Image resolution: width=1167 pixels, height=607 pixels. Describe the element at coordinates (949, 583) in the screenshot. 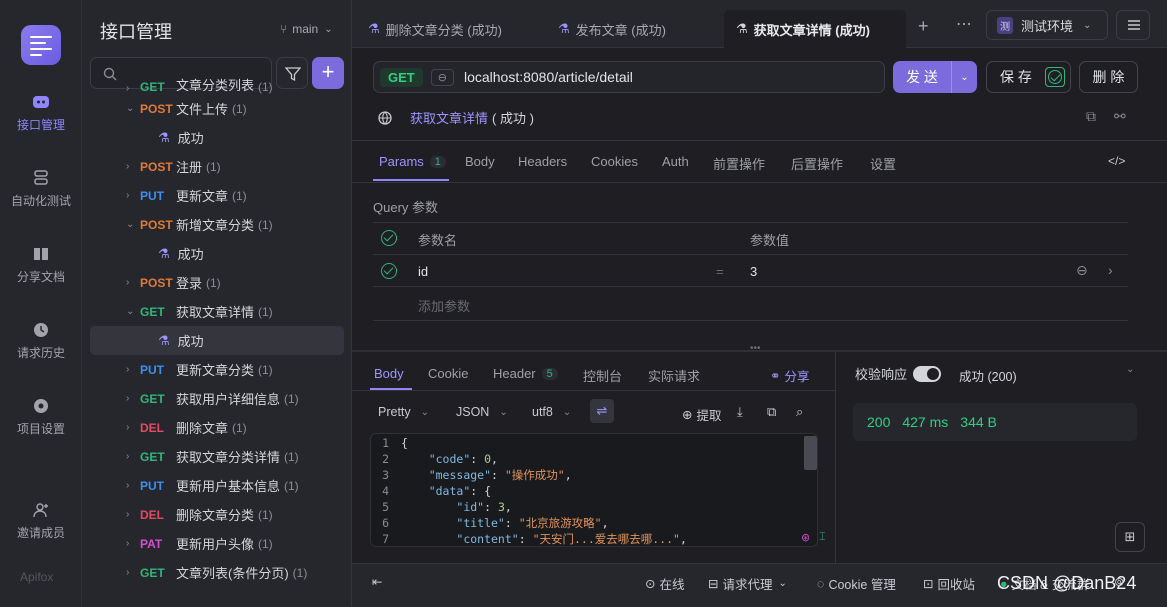

I see `recycle-bin: ⊡ 回收站` at that location.